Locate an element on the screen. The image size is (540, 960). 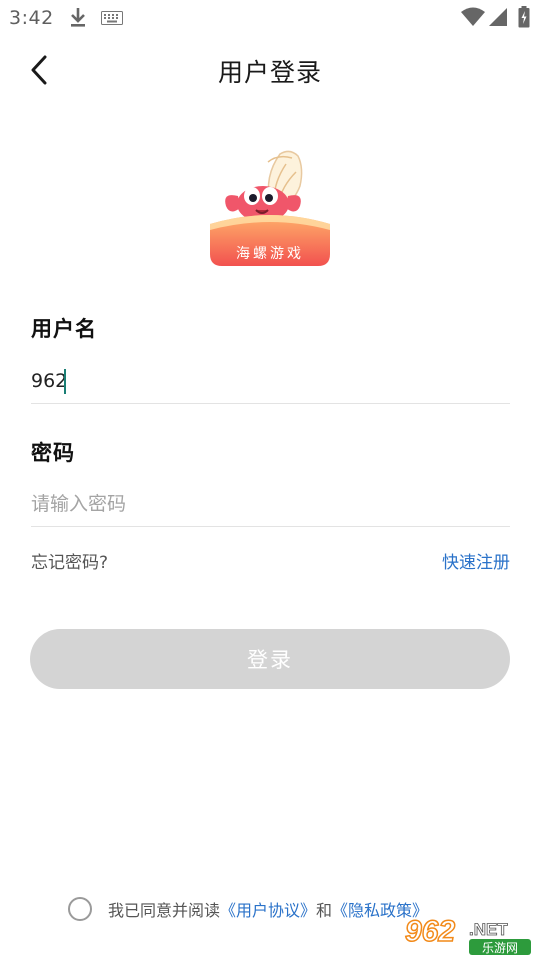
watermark-main: 962 is located at coordinates (430, 931).